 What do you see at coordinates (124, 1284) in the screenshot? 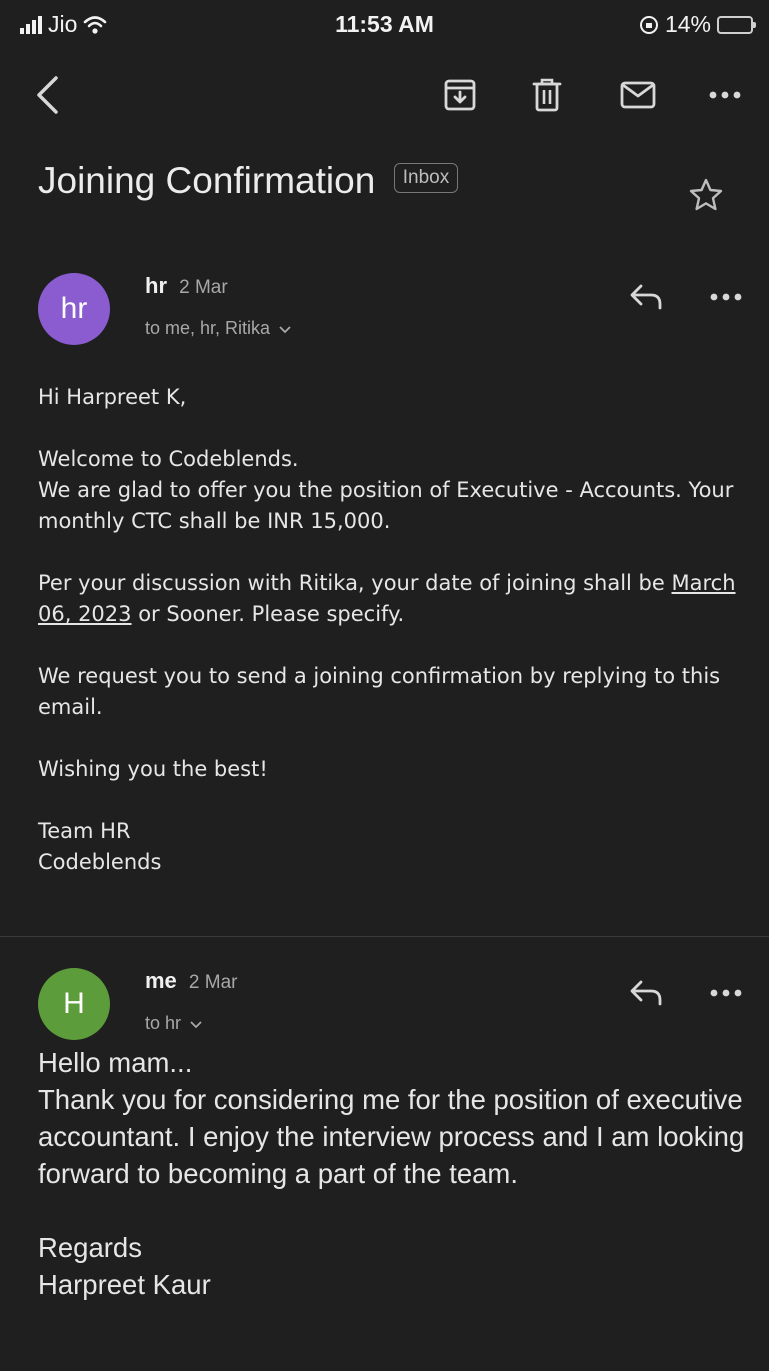
I see `signature-line: Harpreet Kaur` at bounding box center [124, 1284].